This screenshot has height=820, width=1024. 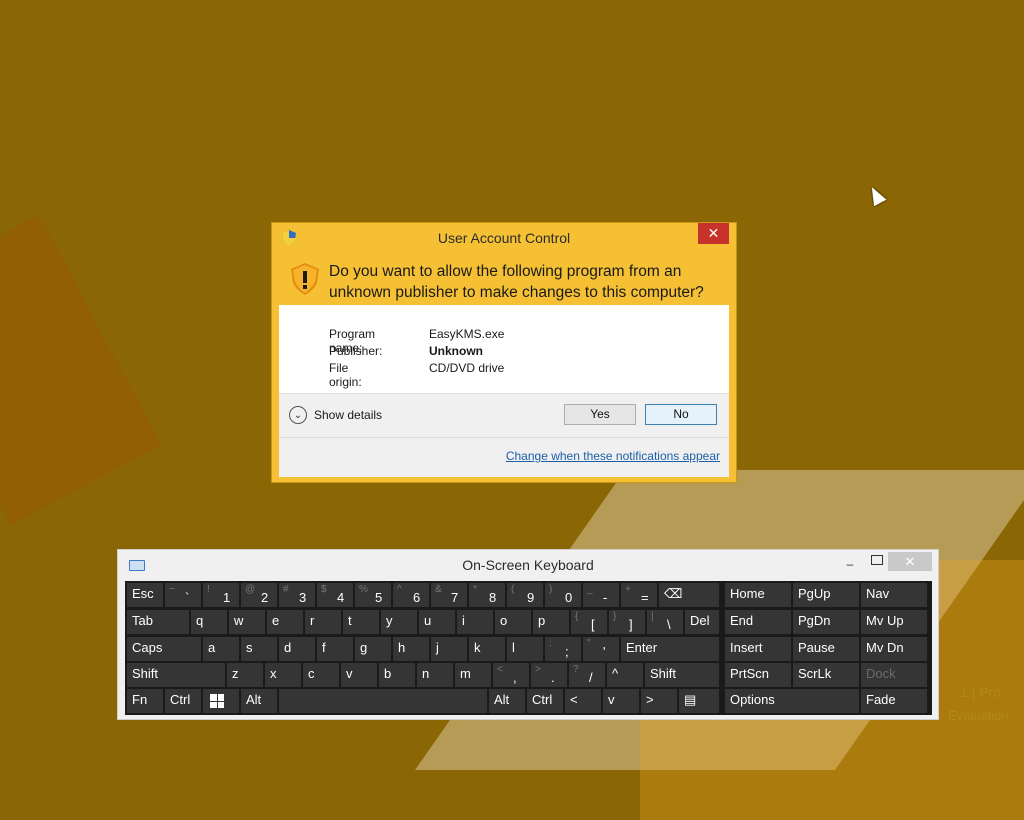 What do you see at coordinates (758, 675) in the screenshot?
I see `key-prtscn: PrtScn` at bounding box center [758, 675].